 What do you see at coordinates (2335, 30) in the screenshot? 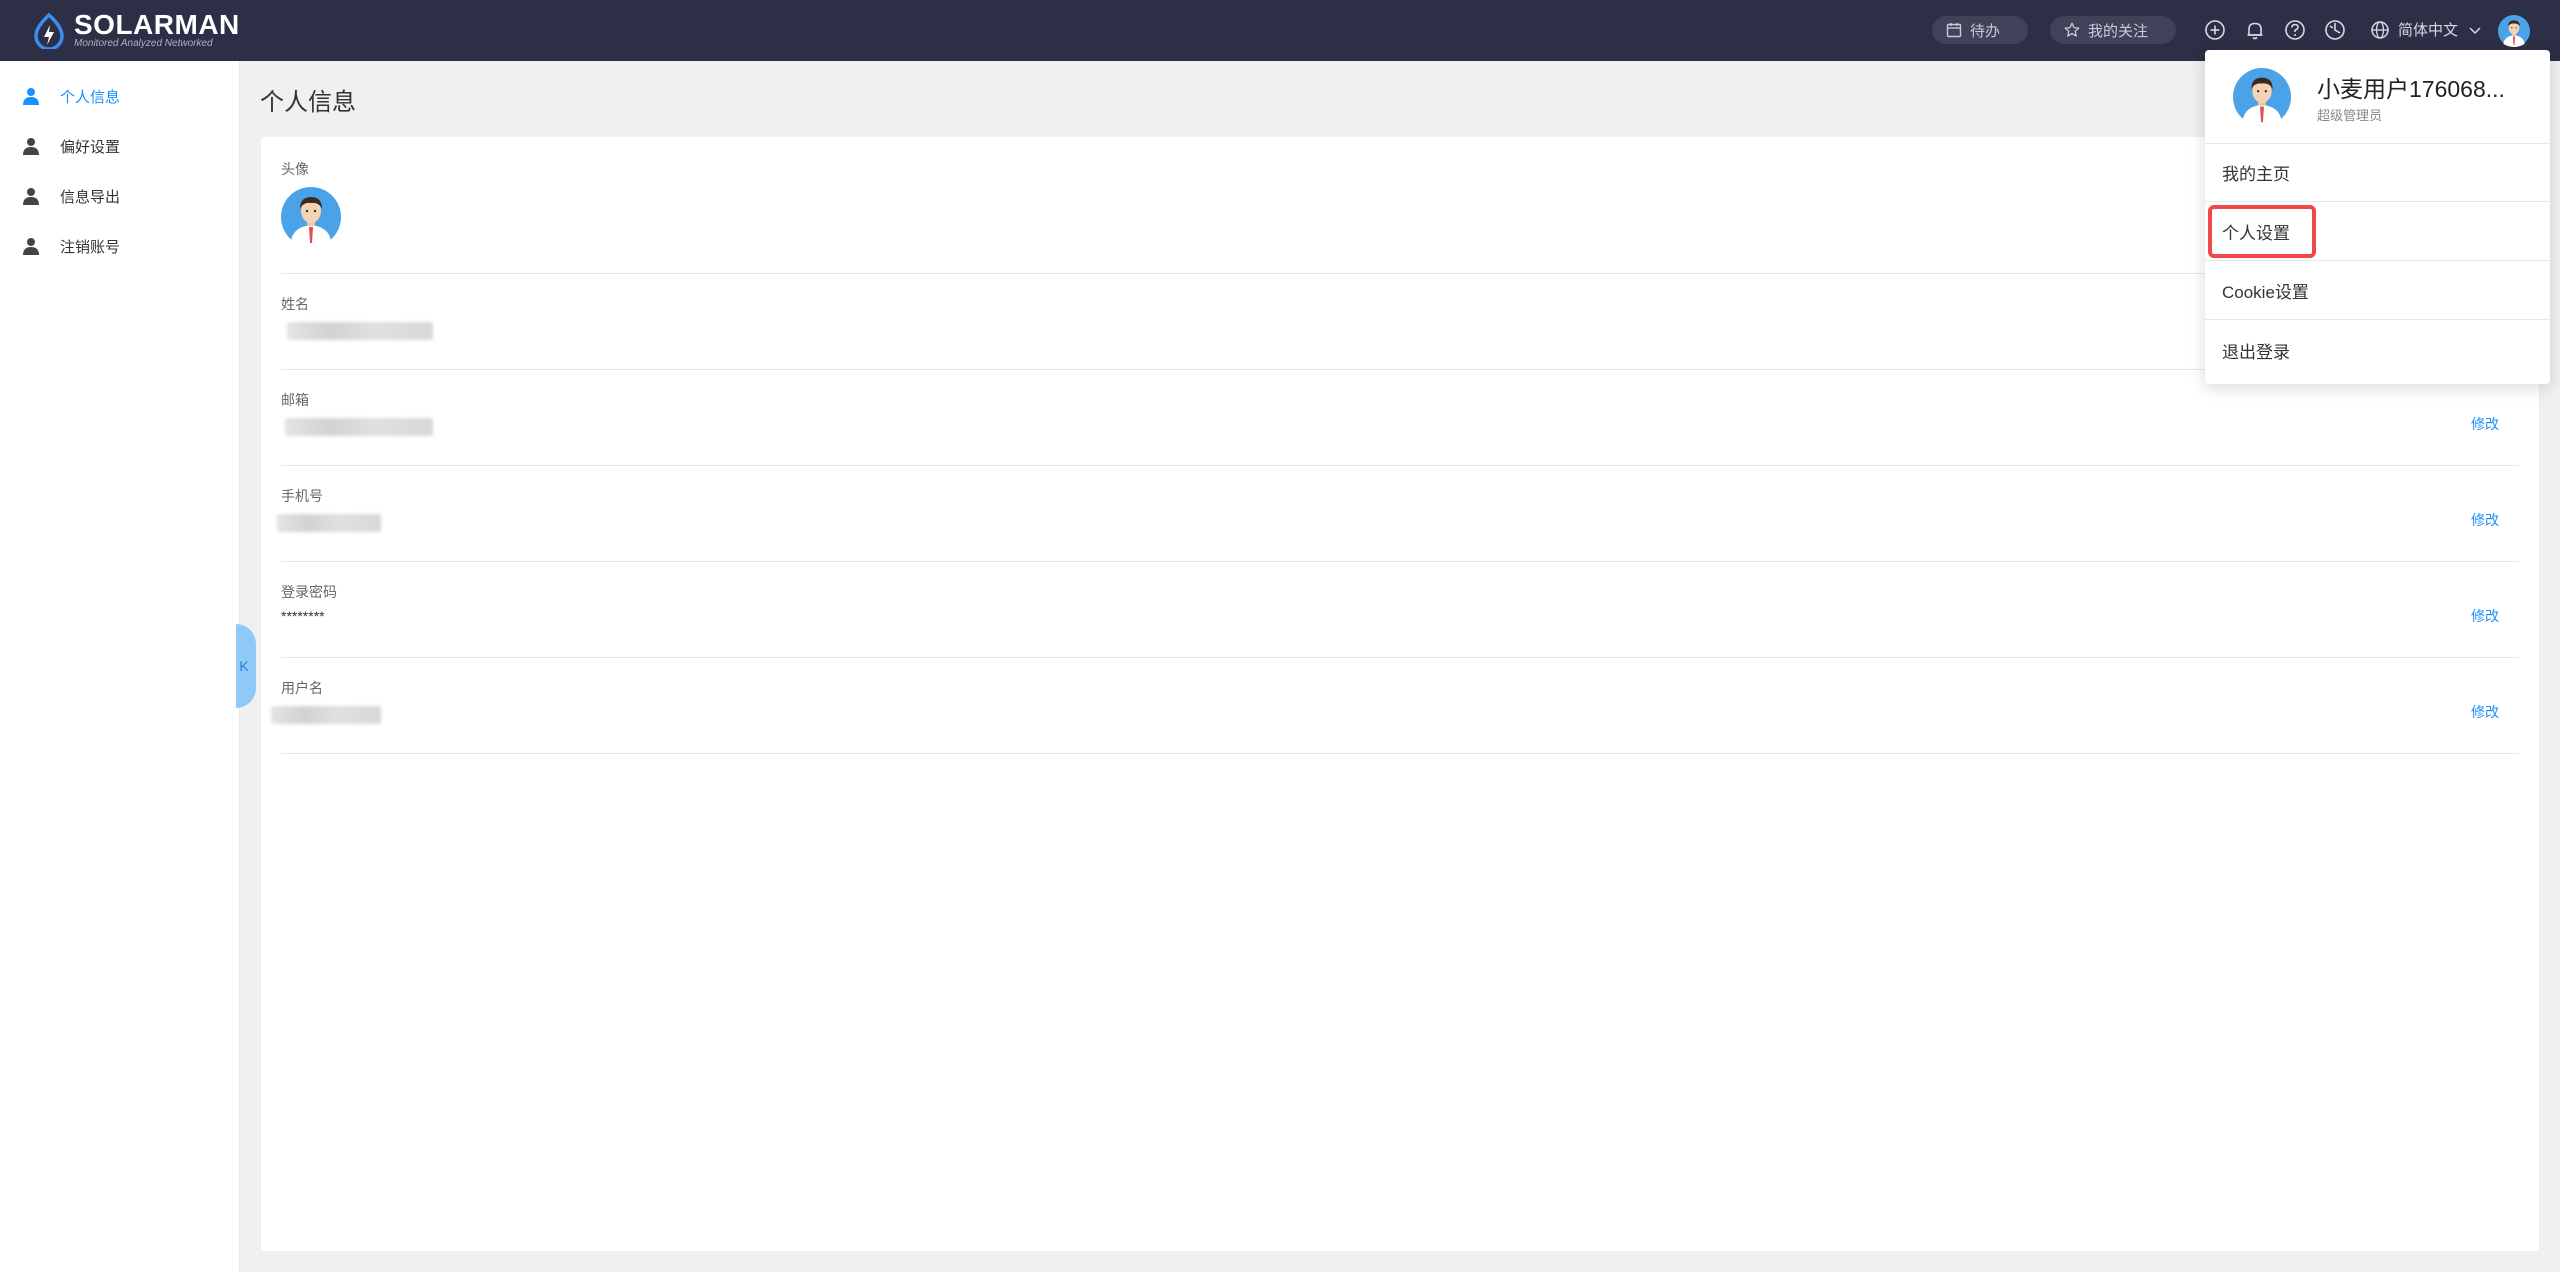
I see `dashboard-icon` at bounding box center [2335, 30].